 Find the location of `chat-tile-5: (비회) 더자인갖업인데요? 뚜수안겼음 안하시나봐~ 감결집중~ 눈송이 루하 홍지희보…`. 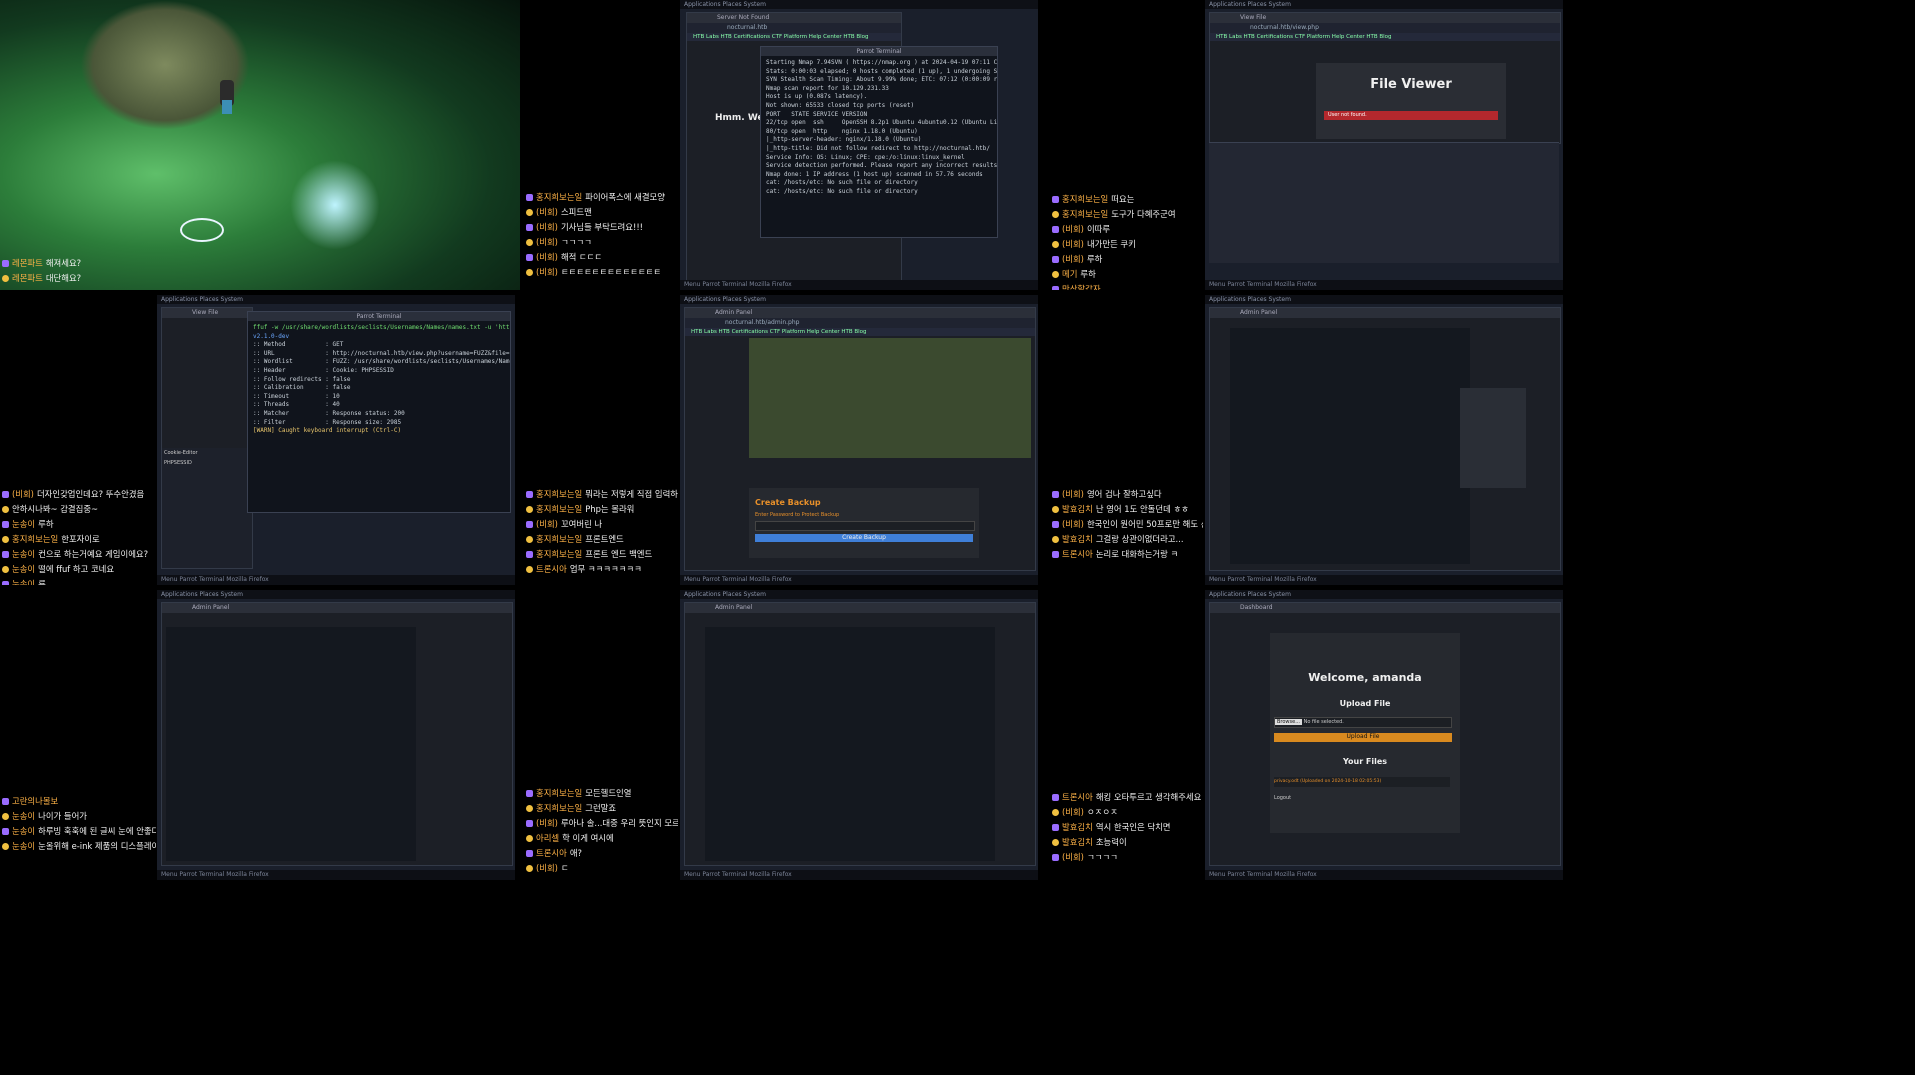

chat-tile-5: (비회) 더자인갖업인데요? 뚜수안겼음 안하시나봐~ 감결집중~ 눈송이 루하 홍지희보… is located at coordinates (78, 440).